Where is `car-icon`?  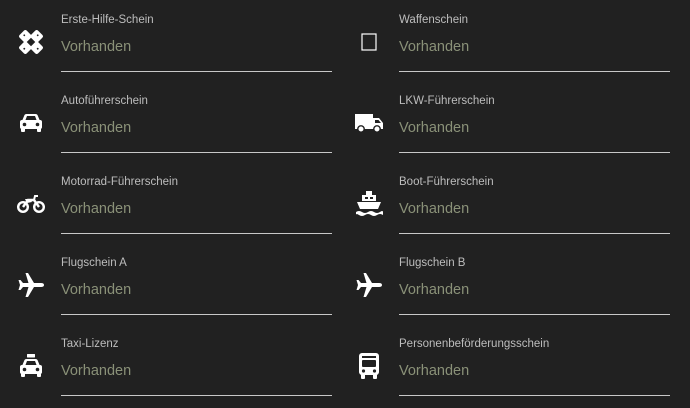
car-icon is located at coordinates (31, 123).